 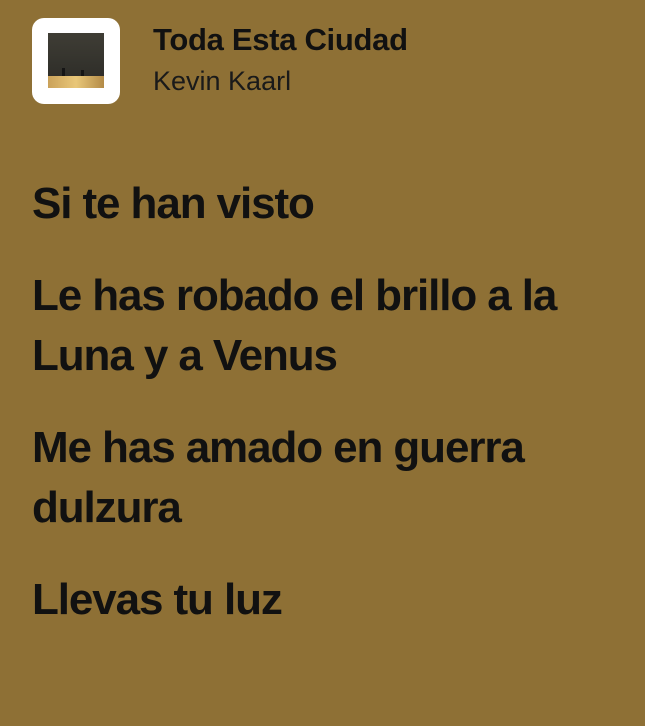 I want to click on track-header: Toda Esta Ciudad Kevin Kaarl, so click(x=220, y=61).